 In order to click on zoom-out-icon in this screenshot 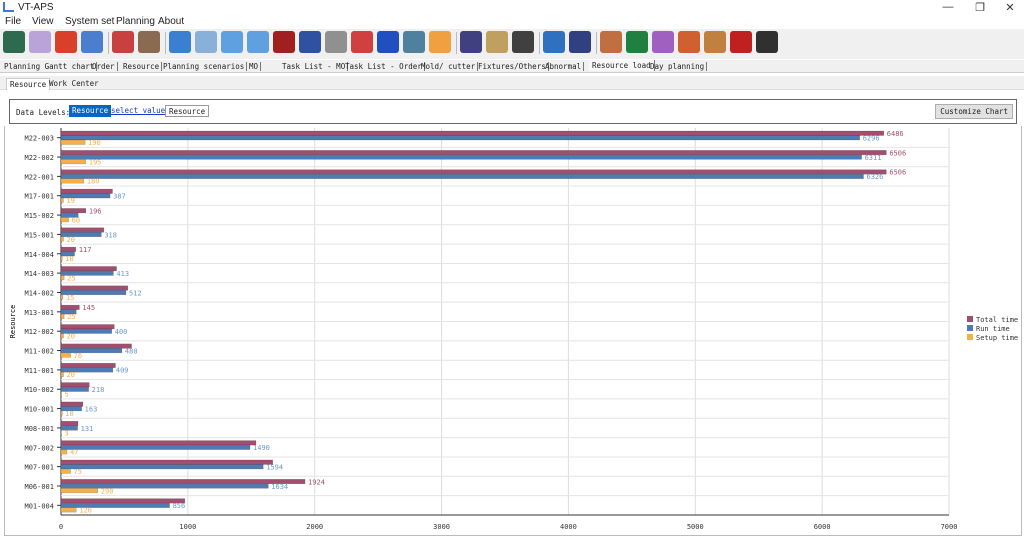, I will do `click(258, 42)`.